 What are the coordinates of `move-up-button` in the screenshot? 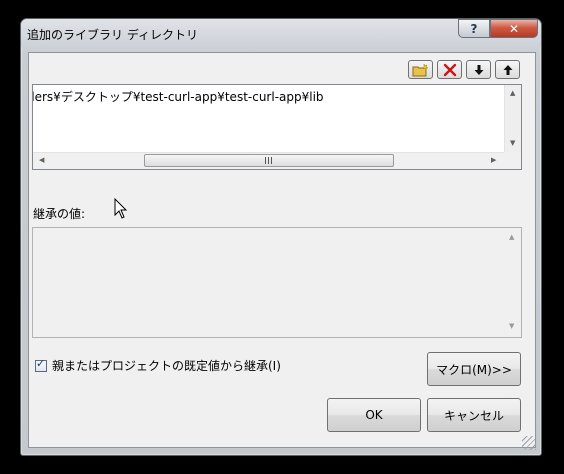 It's located at (507, 69).